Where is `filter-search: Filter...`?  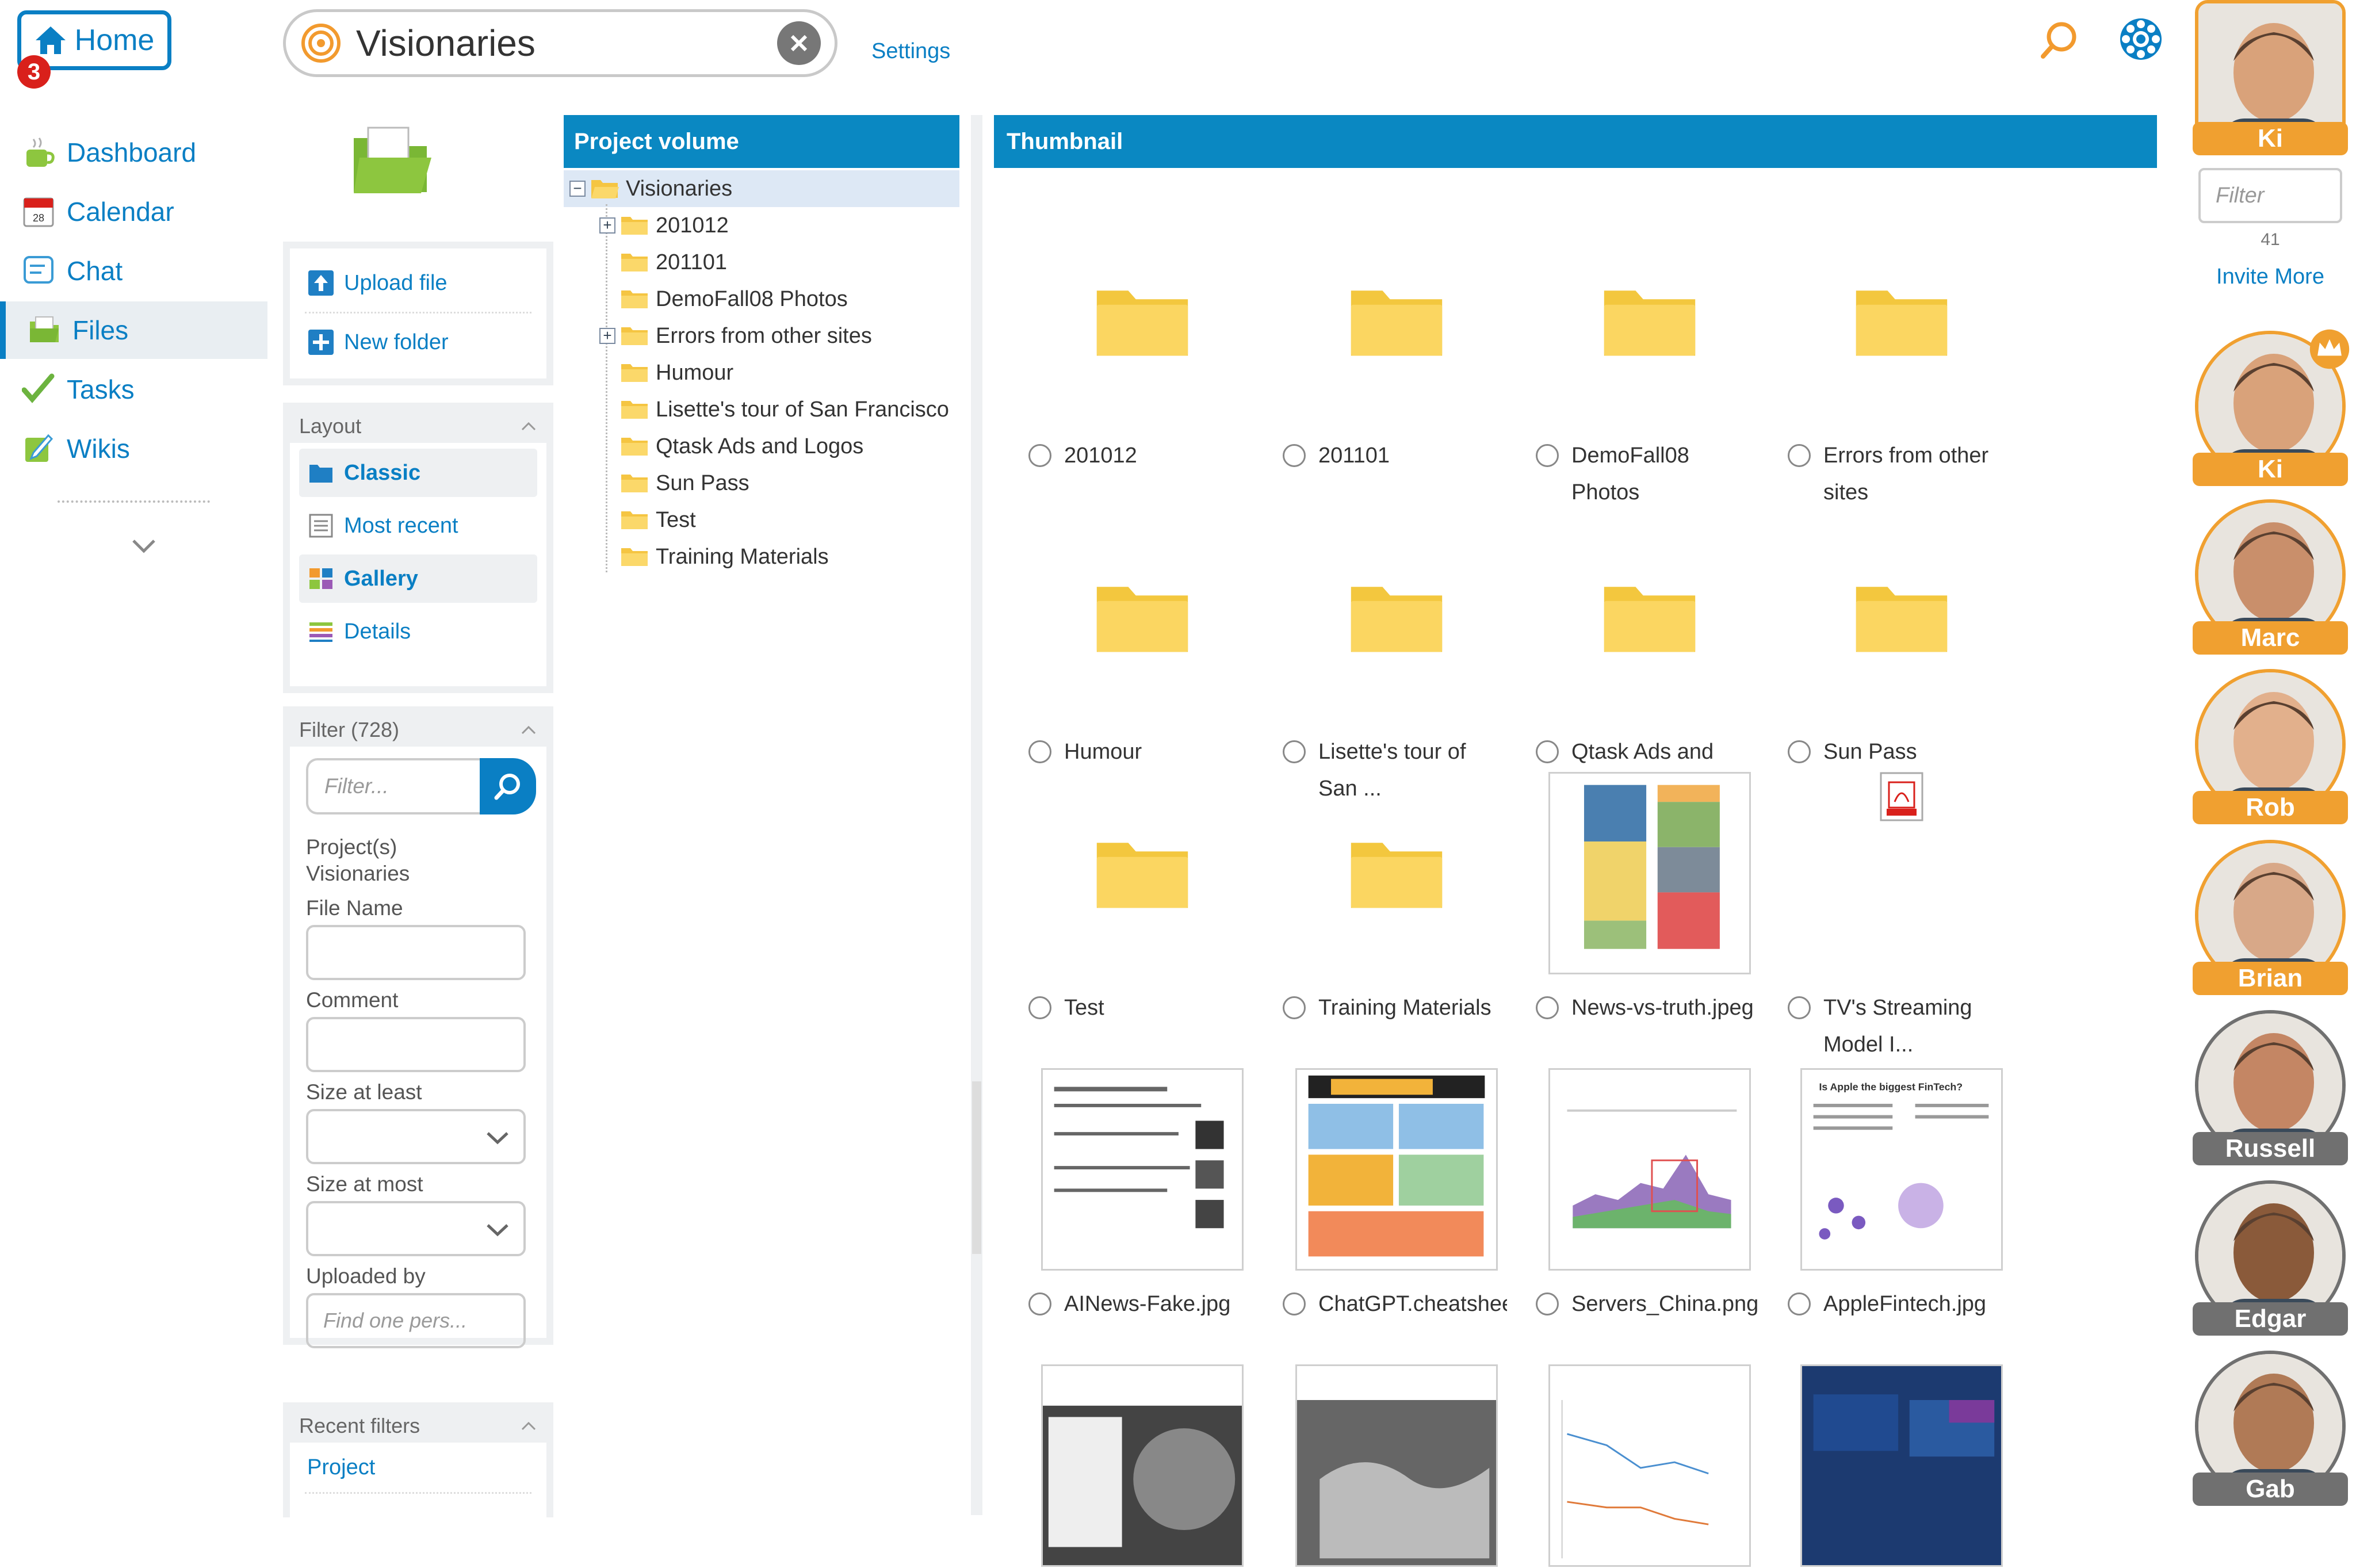 filter-search: Filter... is located at coordinates (421, 786).